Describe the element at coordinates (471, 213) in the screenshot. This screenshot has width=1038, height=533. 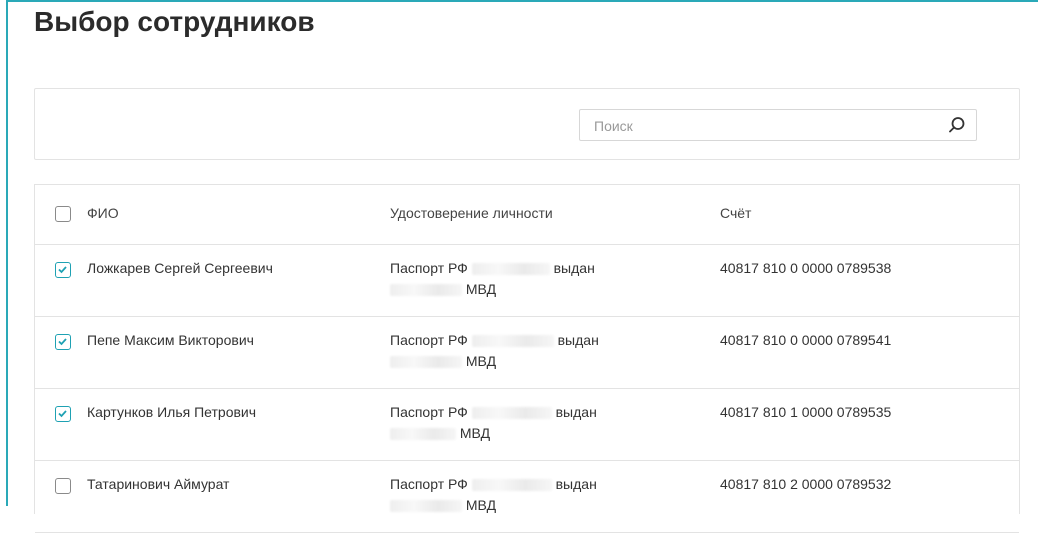
I see `column-header-document: Удостоверение личности` at that location.